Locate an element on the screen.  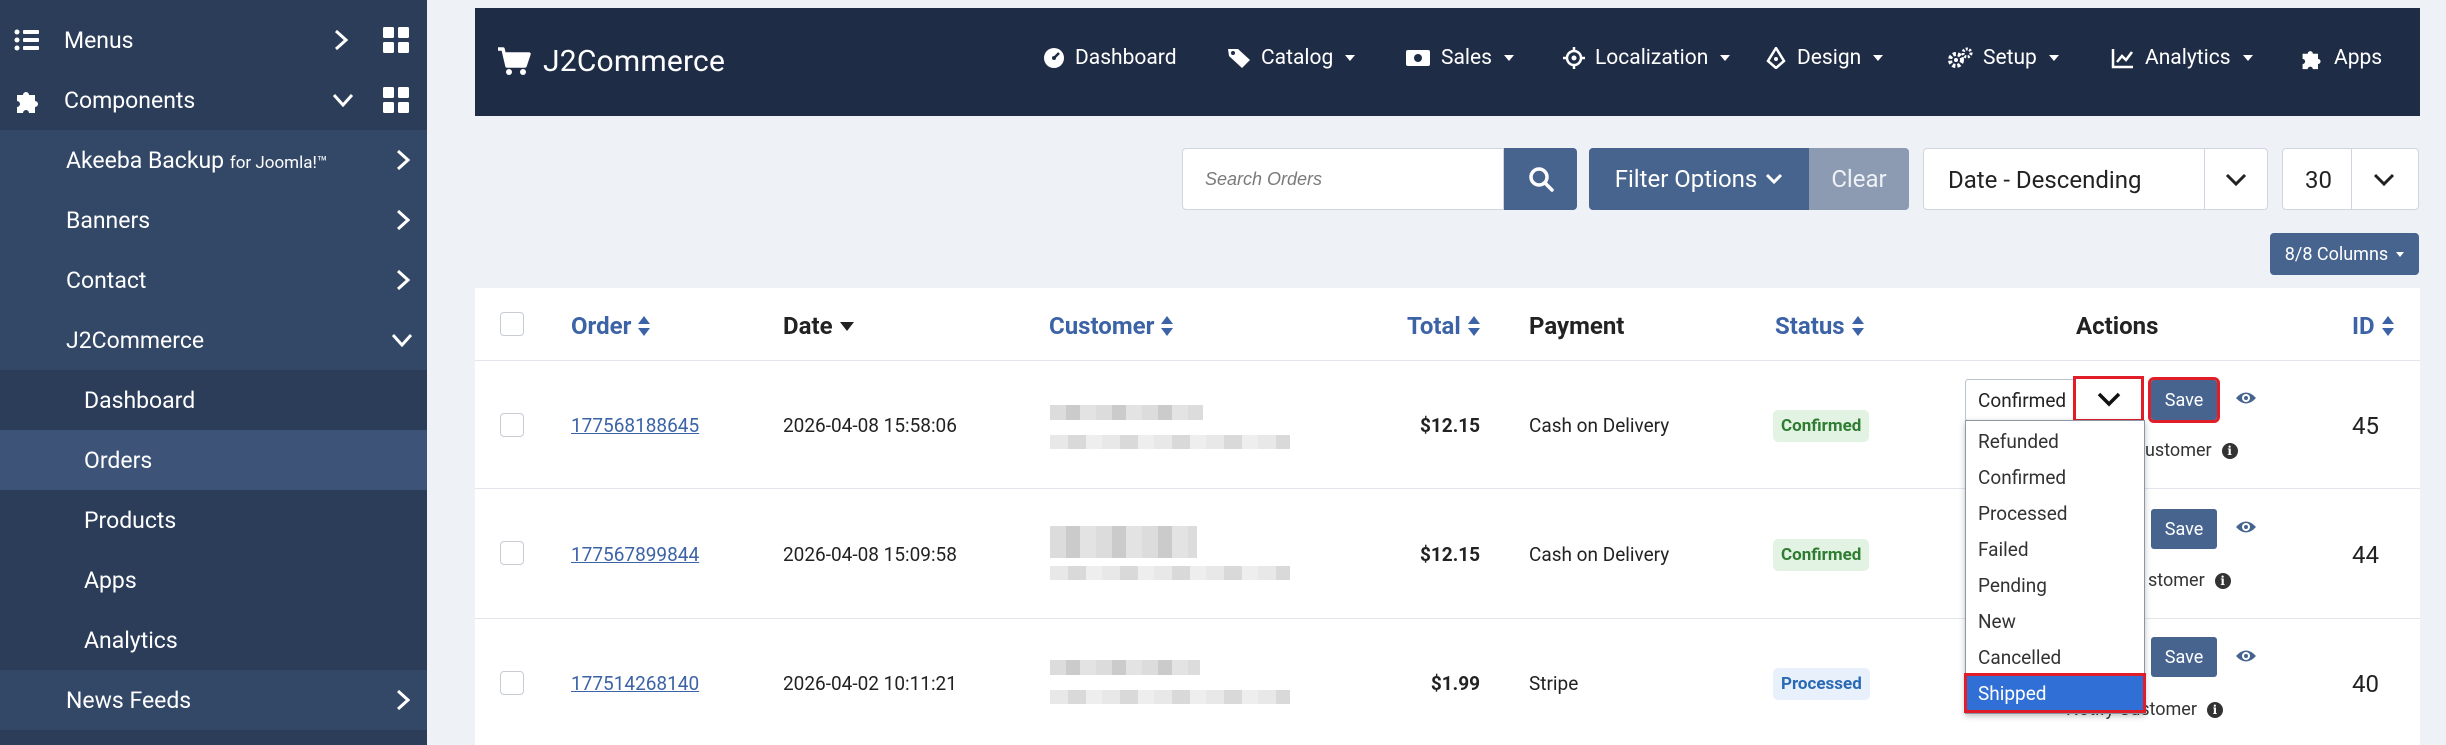
order-id: 45 is located at coordinates (2365, 426).